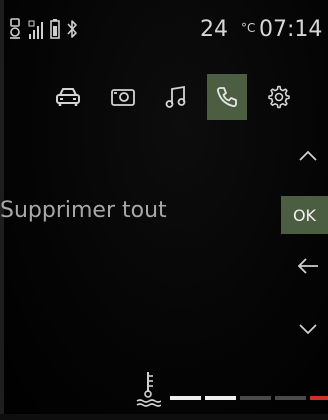 This screenshot has width=328, height=420. What do you see at coordinates (36, 29) in the screenshot?
I see `signal-strength-icon` at bounding box center [36, 29].